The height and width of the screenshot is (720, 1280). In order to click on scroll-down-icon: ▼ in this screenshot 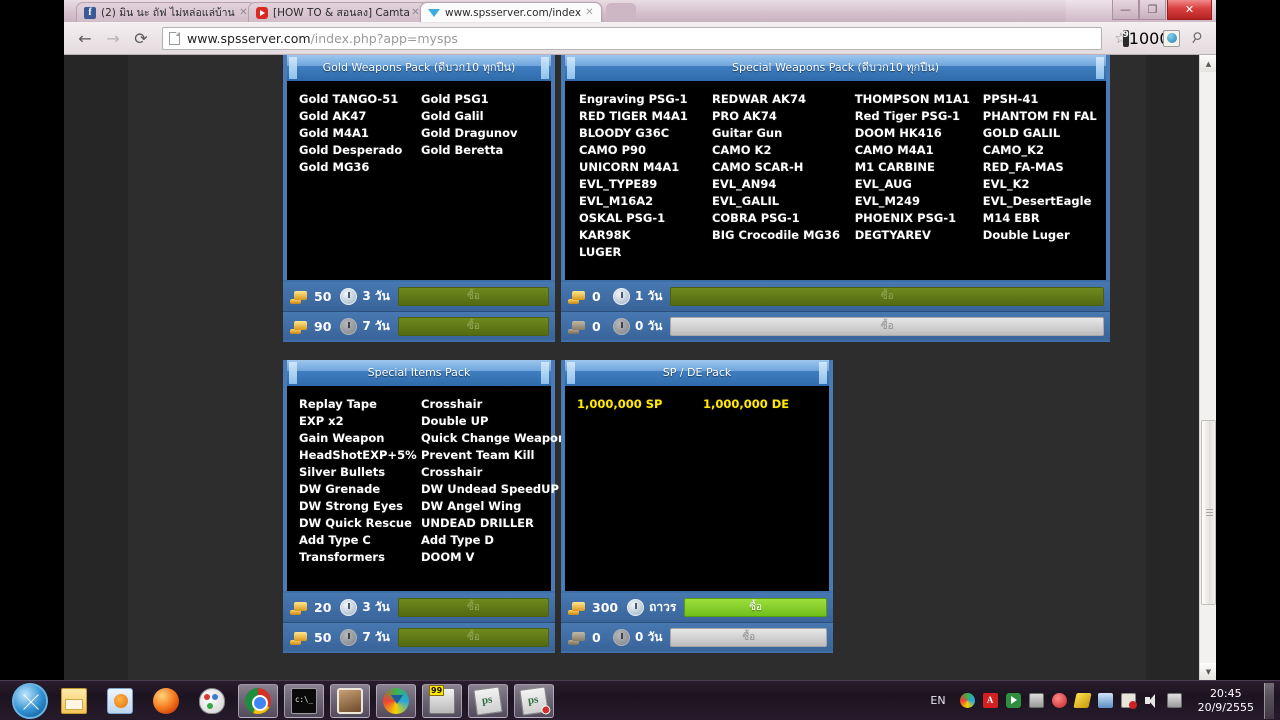, I will do `click(1208, 671)`.